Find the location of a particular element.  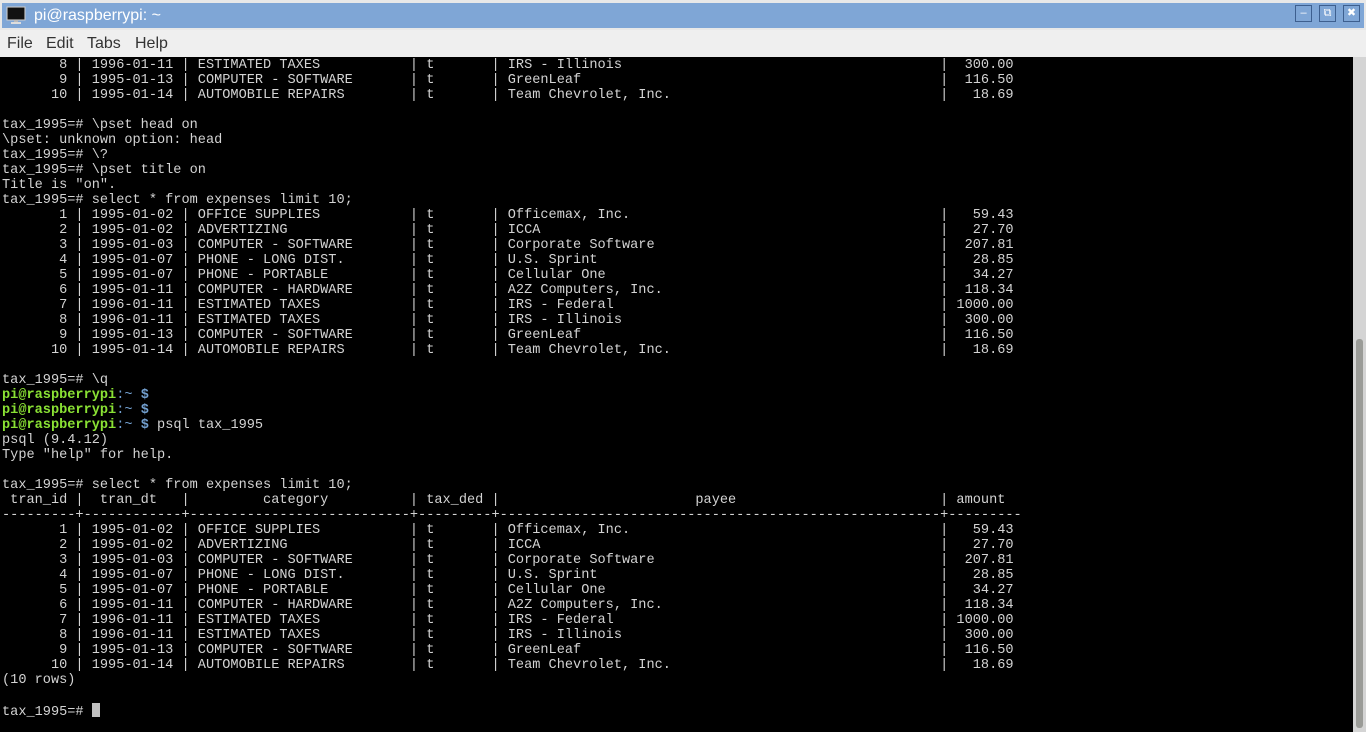

prompt-command: psql tax_1995 is located at coordinates (206, 425).